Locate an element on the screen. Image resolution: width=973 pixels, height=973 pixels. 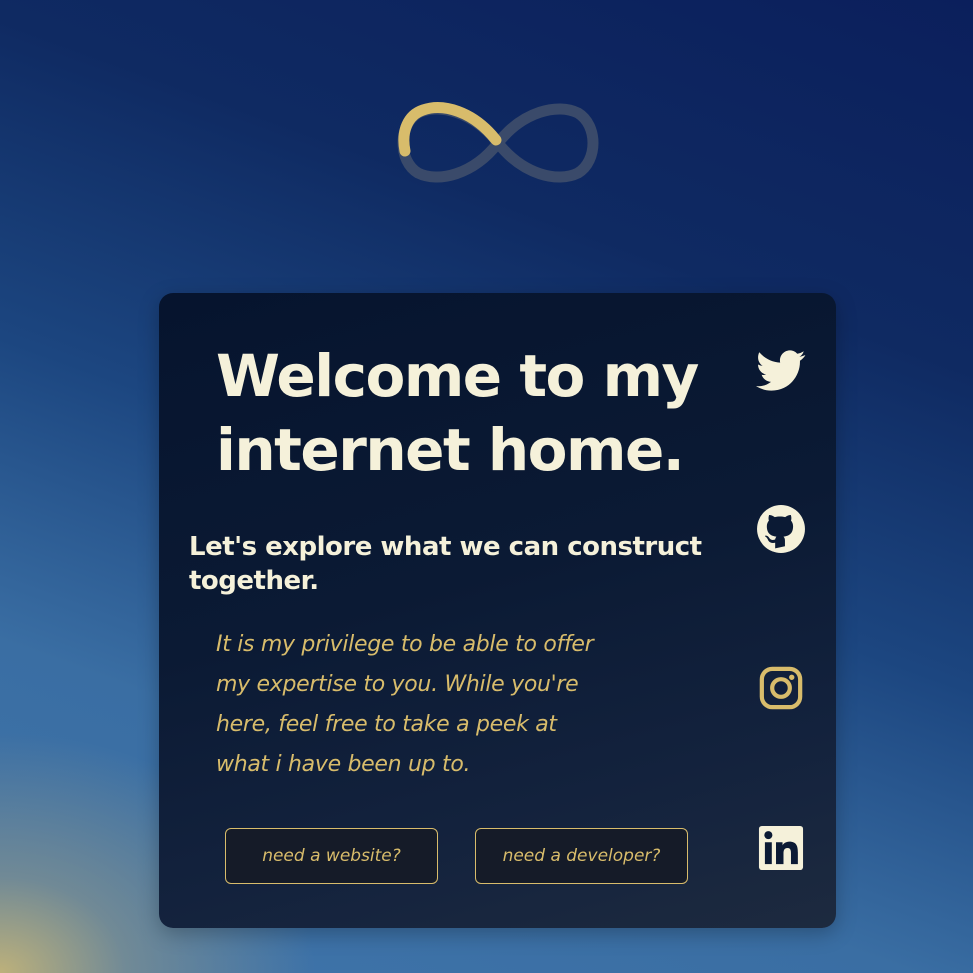
linkedin-link is located at coordinates (781, 848).